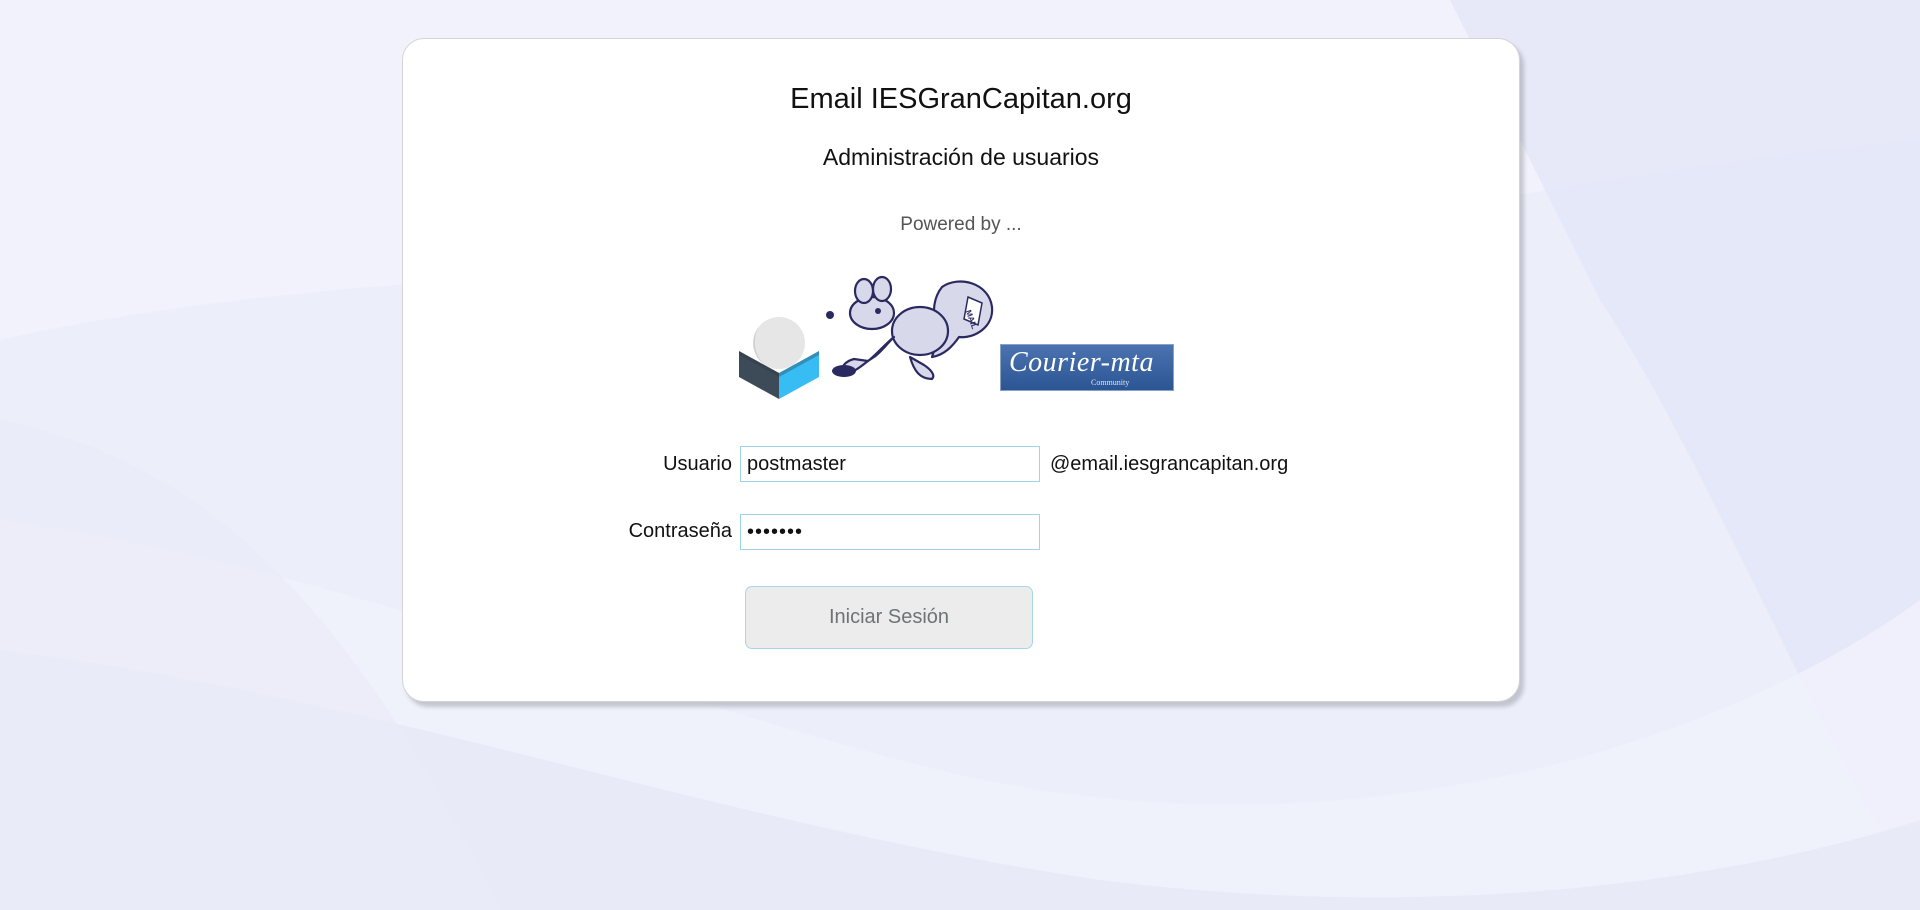 The image size is (1920, 910). Describe the element at coordinates (910, 328) in the screenshot. I see `squirrelmail-logo: MAIL` at that location.